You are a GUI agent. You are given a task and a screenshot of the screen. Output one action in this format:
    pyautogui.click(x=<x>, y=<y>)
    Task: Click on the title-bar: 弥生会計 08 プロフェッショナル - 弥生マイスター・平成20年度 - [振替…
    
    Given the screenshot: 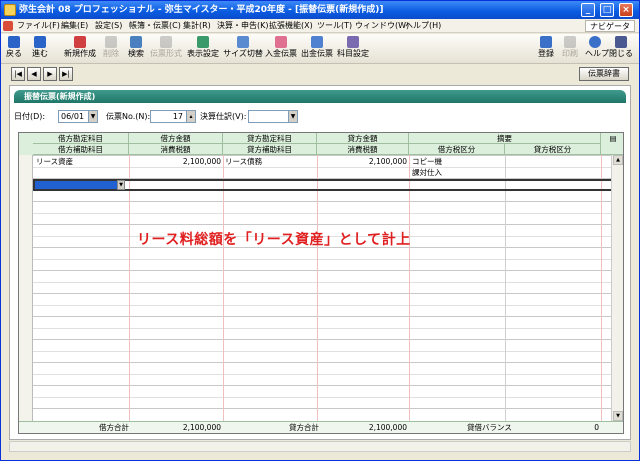 What is the action you would take?
    pyautogui.click(x=320, y=10)
    